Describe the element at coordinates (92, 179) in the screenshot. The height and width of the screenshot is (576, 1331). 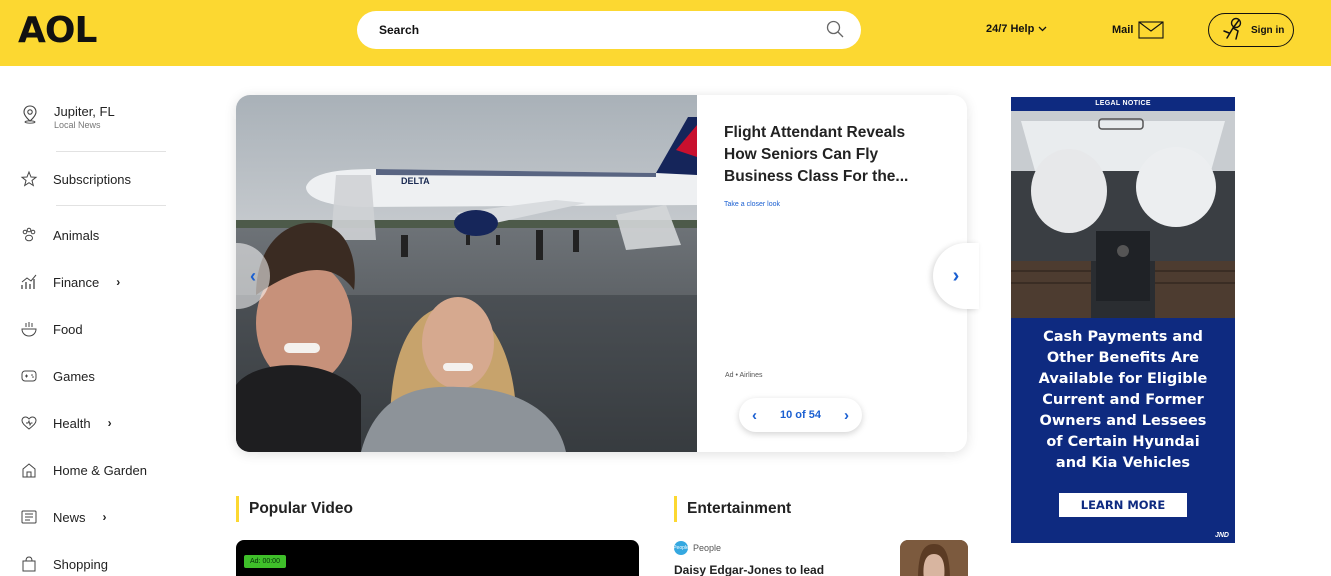
I see `sidebar-item-label: Subscriptions` at that location.